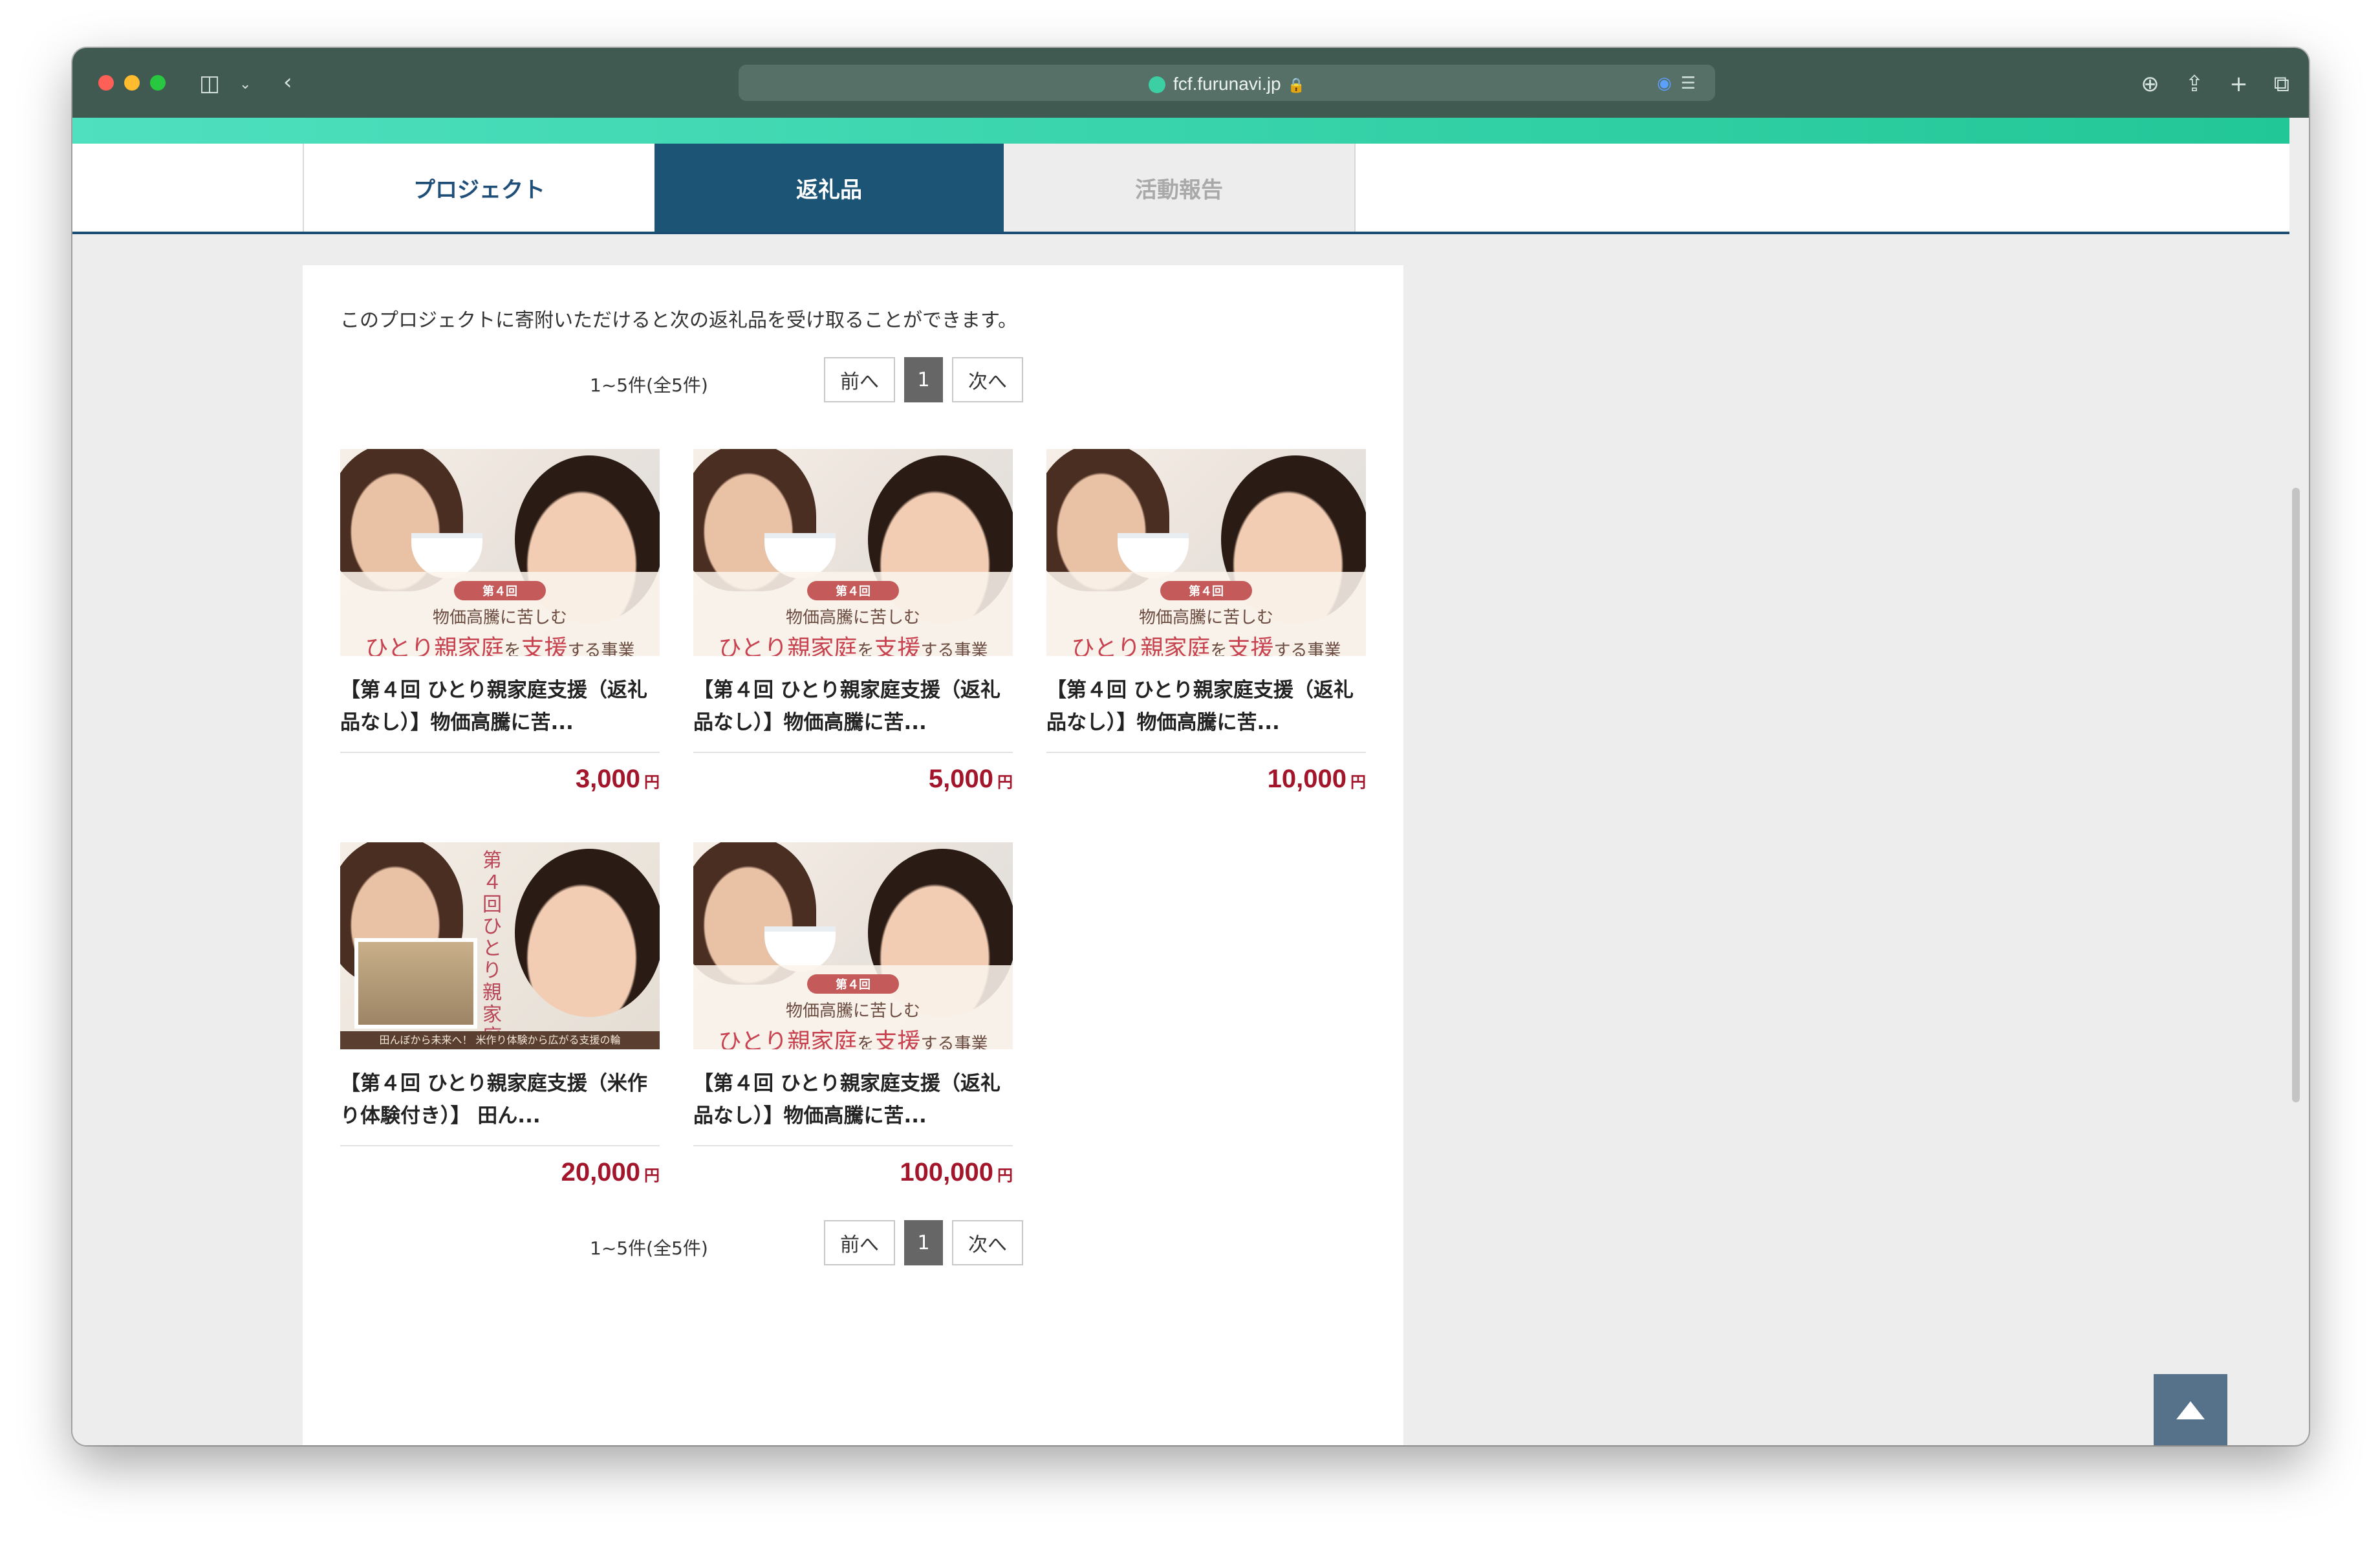  I want to click on thumb-band-text: 田んぼから未来へ！ 米作り体験から広がる支援の輪, so click(500, 1040).